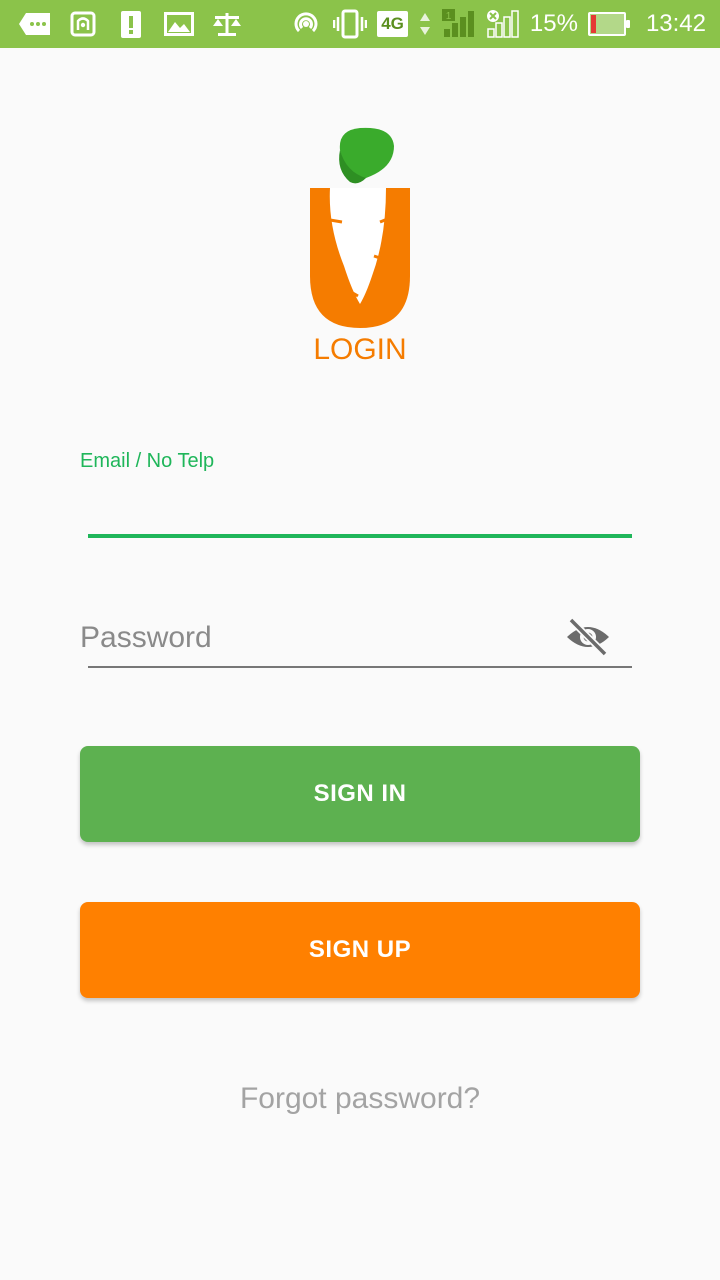 The image size is (720, 1280). What do you see at coordinates (392, 24) in the screenshot?
I see `network-type-badge: 4G` at bounding box center [392, 24].